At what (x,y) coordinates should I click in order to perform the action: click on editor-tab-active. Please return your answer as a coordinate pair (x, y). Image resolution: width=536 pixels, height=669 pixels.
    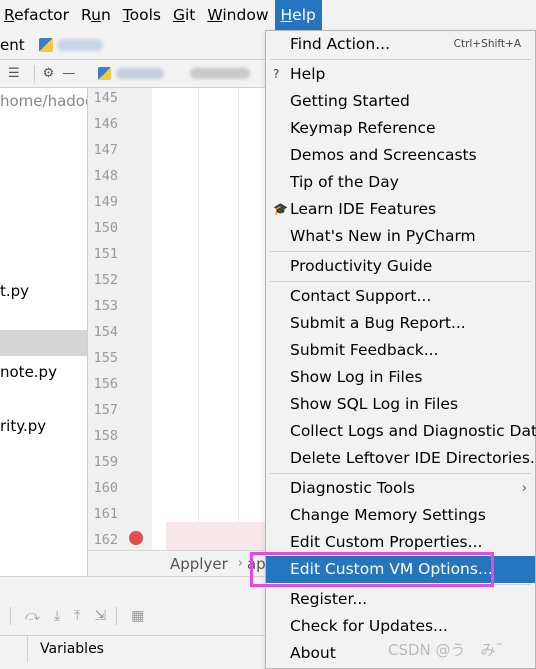
    Looking at the image, I should click on (140, 73).